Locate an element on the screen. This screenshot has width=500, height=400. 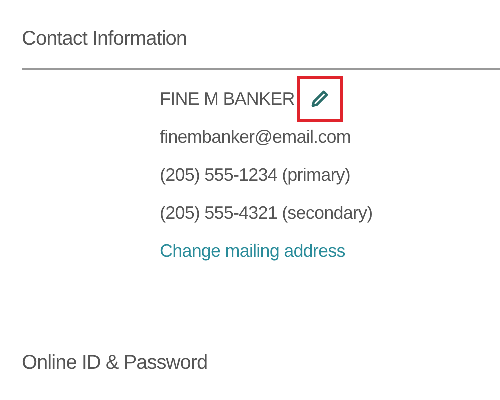
section-title: Online ID & Password is located at coordinates (115, 363).